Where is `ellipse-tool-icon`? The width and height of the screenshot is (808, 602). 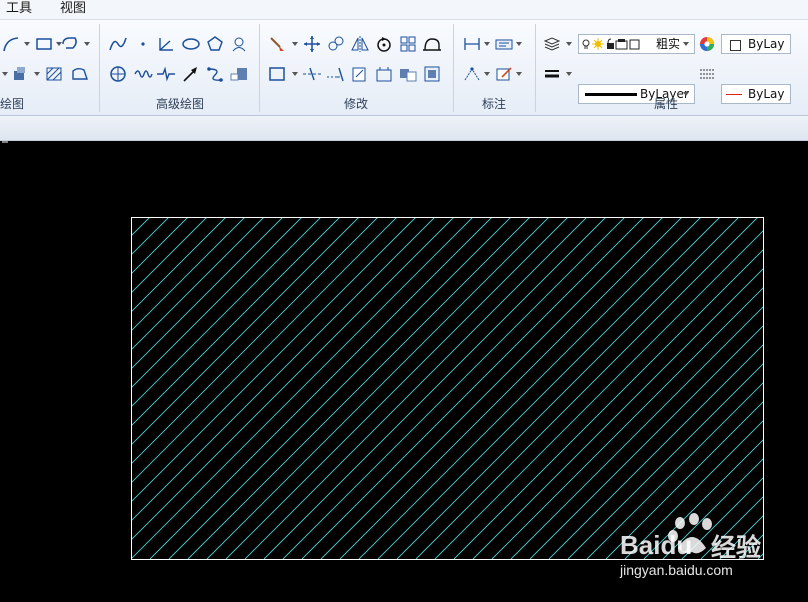
ellipse-tool-icon is located at coordinates (191, 44).